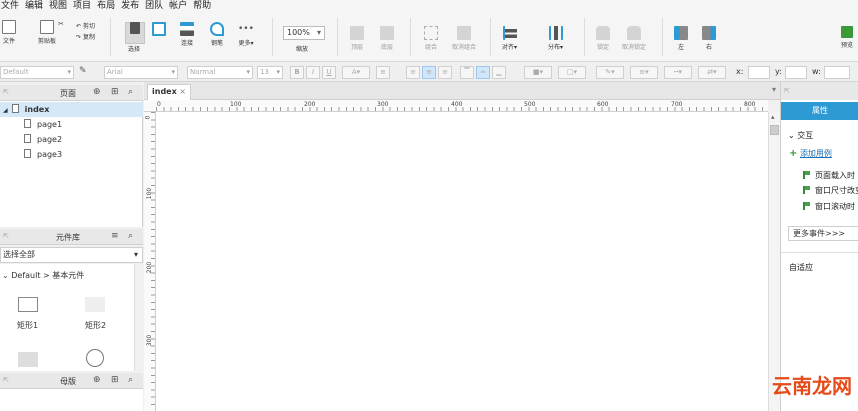 This screenshot has width=858, height=411. Describe the element at coordinates (71, 139) in the screenshot. I see `page-item-page2: page2` at that location.